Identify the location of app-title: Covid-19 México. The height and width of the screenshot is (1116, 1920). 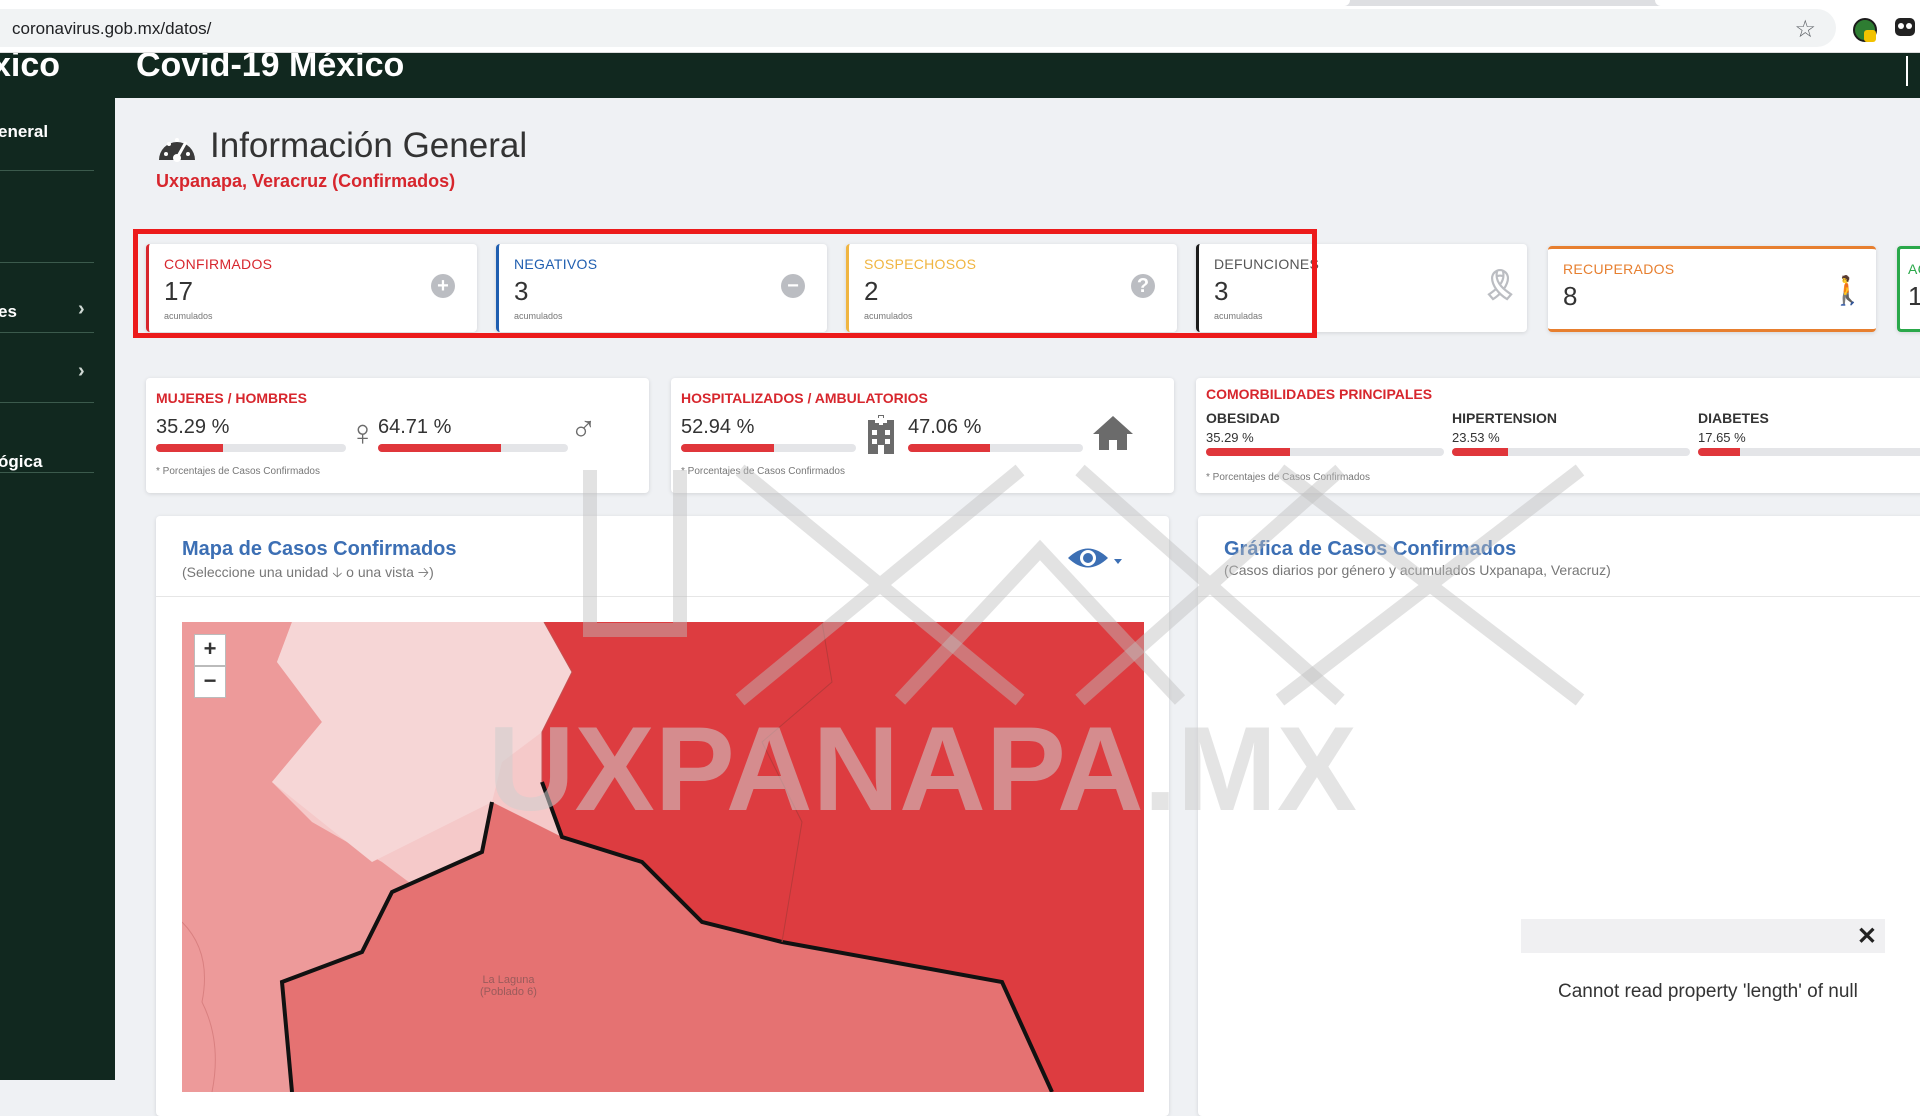
(270, 68).